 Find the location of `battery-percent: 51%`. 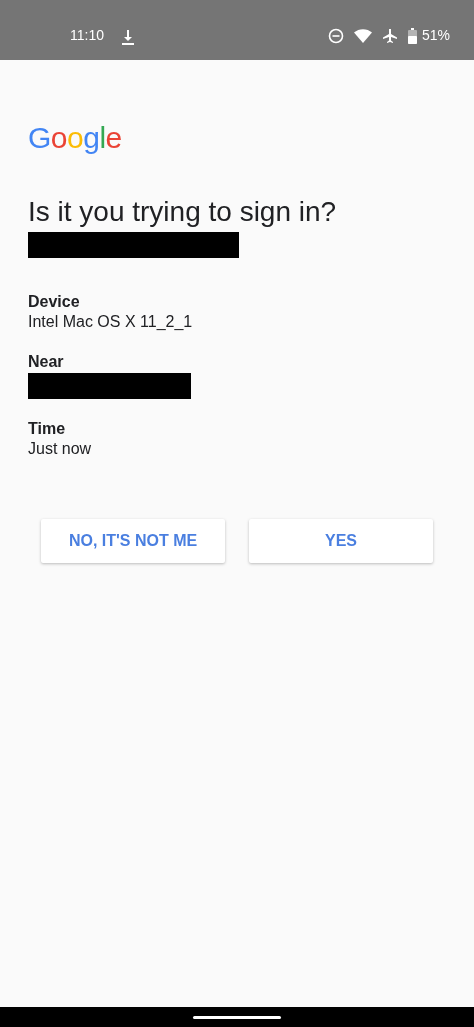

battery-percent: 51% is located at coordinates (435, 35).